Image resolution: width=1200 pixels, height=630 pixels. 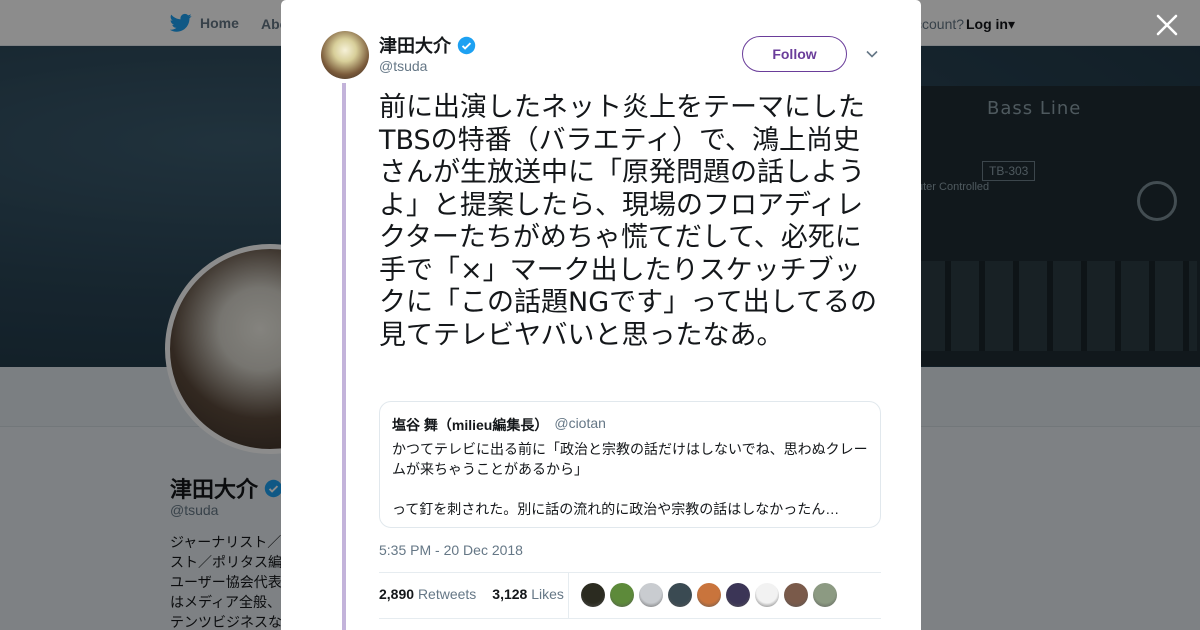 What do you see at coordinates (344, 356) in the screenshot?
I see `thread-line` at bounding box center [344, 356].